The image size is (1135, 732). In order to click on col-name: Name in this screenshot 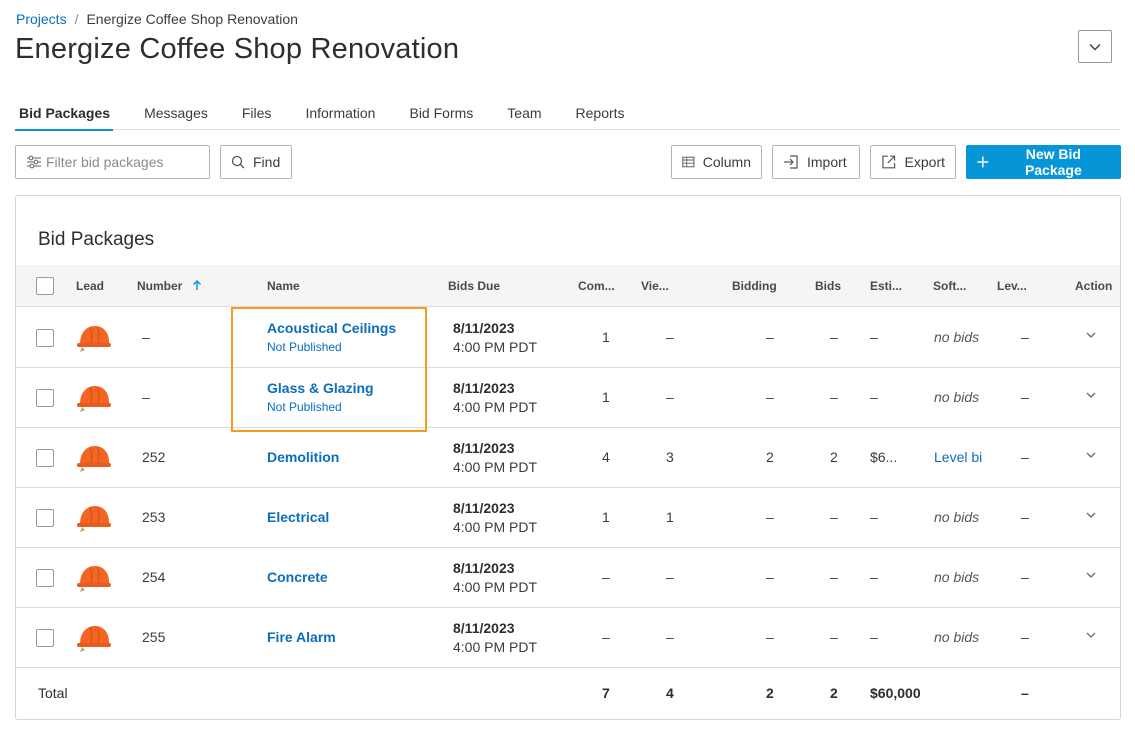, I will do `click(283, 286)`.